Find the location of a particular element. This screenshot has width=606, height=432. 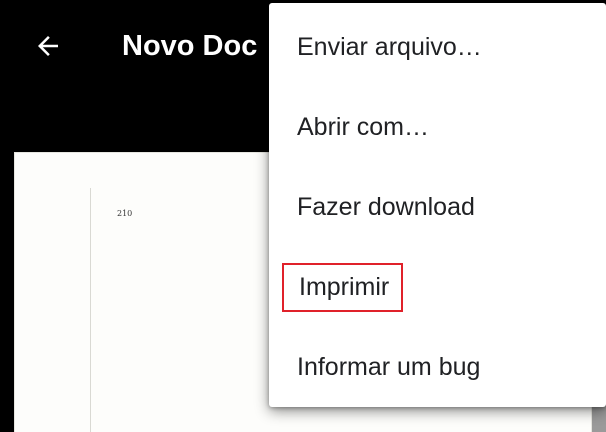

menu-item-print: Imprimir is located at coordinates (437, 287).